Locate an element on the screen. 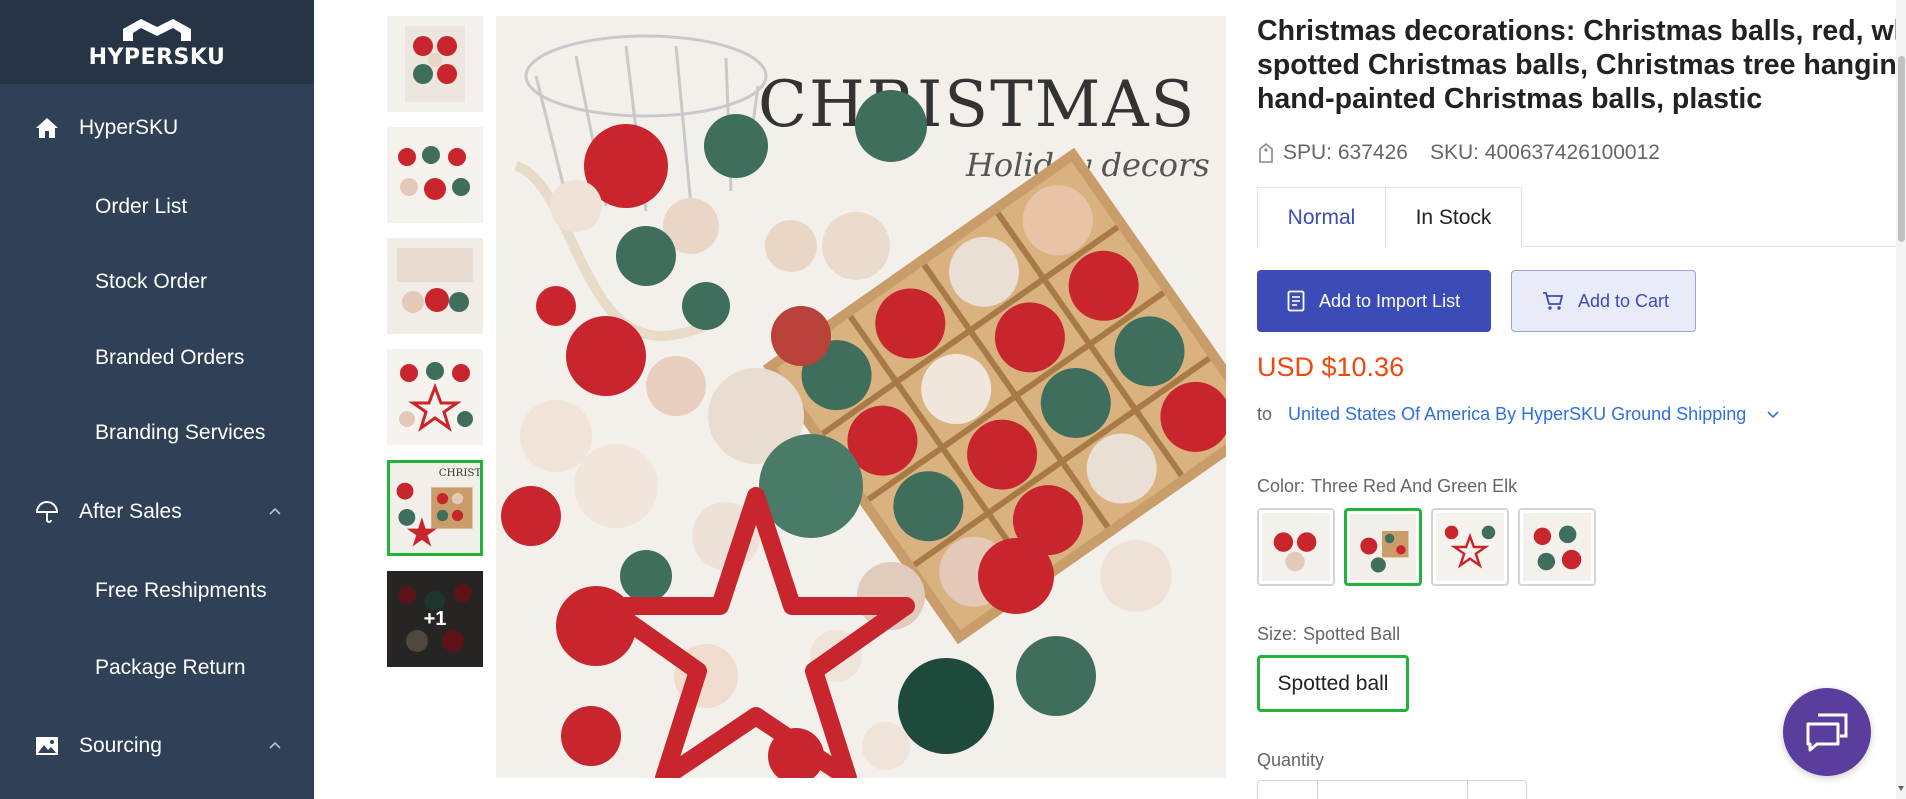 The image size is (1906, 799). spu-code: SPU: 637426 is located at coordinates (1345, 152).